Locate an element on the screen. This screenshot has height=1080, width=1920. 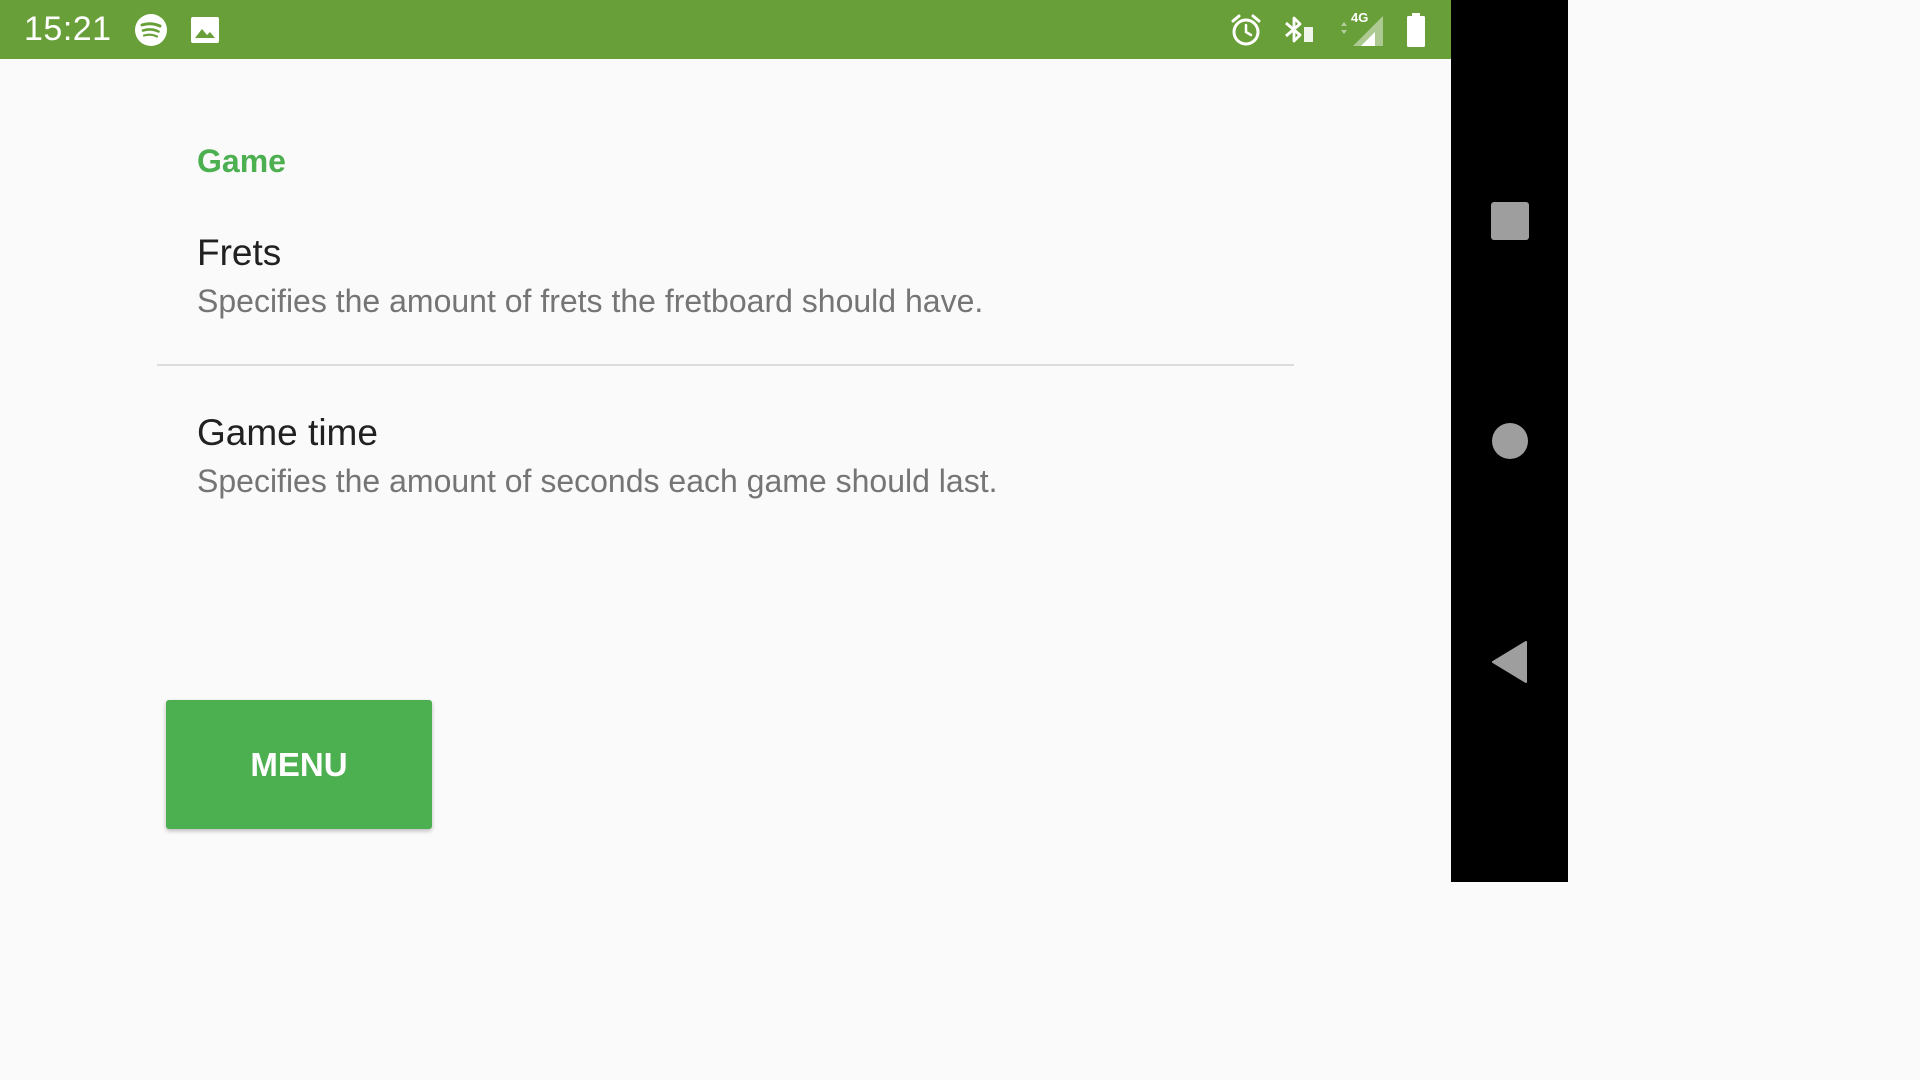
status-bar-right: 4G is located at coordinates (1328, 28).